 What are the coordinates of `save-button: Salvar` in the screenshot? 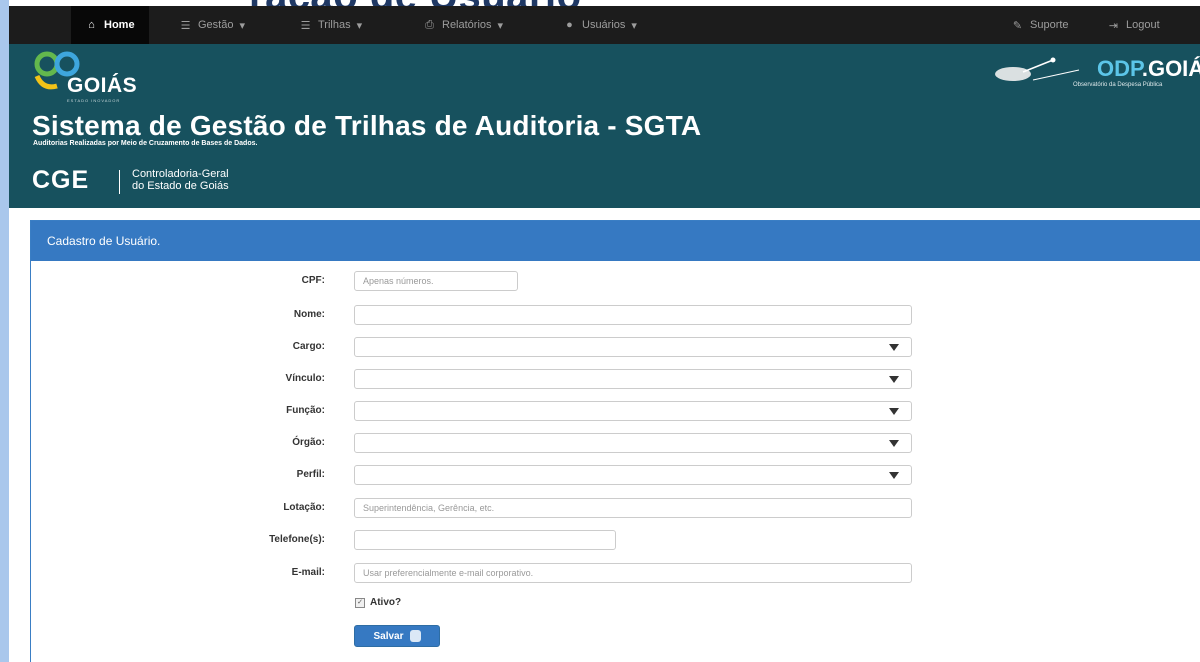 It's located at (397, 636).